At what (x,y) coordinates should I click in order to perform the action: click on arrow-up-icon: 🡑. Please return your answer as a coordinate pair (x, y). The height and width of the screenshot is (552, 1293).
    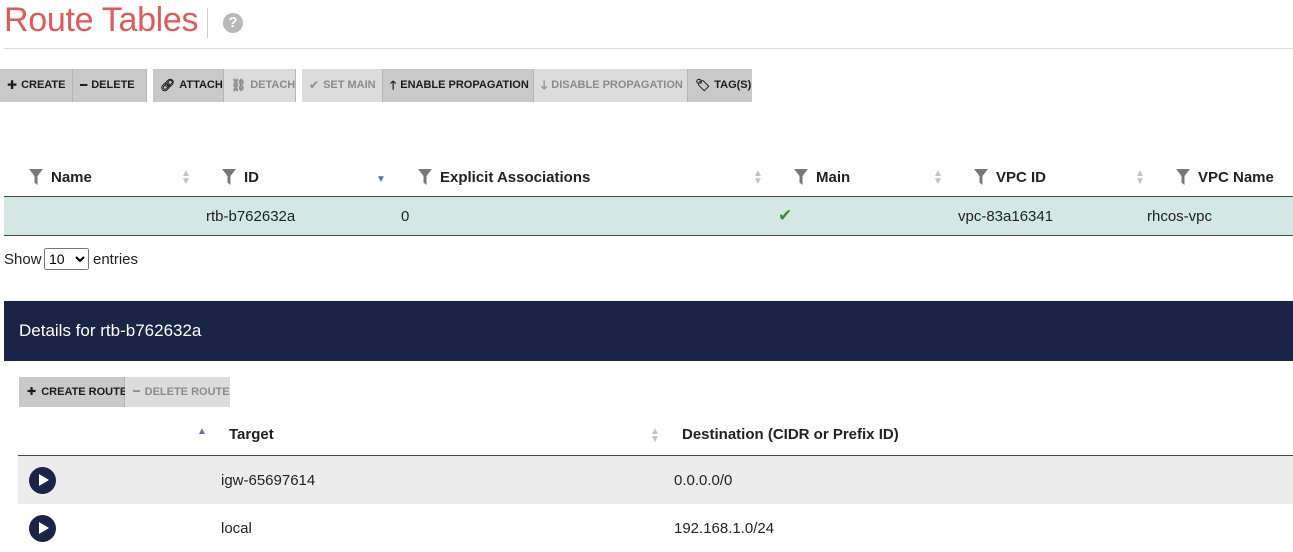
    Looking at the image, I should click on (393, 85).